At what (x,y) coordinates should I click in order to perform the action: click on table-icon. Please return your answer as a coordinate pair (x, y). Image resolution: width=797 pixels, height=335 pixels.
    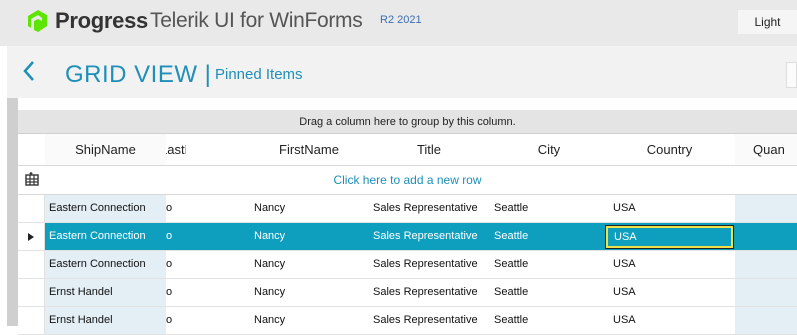
    Looking at the image, I should click on (32, 179).